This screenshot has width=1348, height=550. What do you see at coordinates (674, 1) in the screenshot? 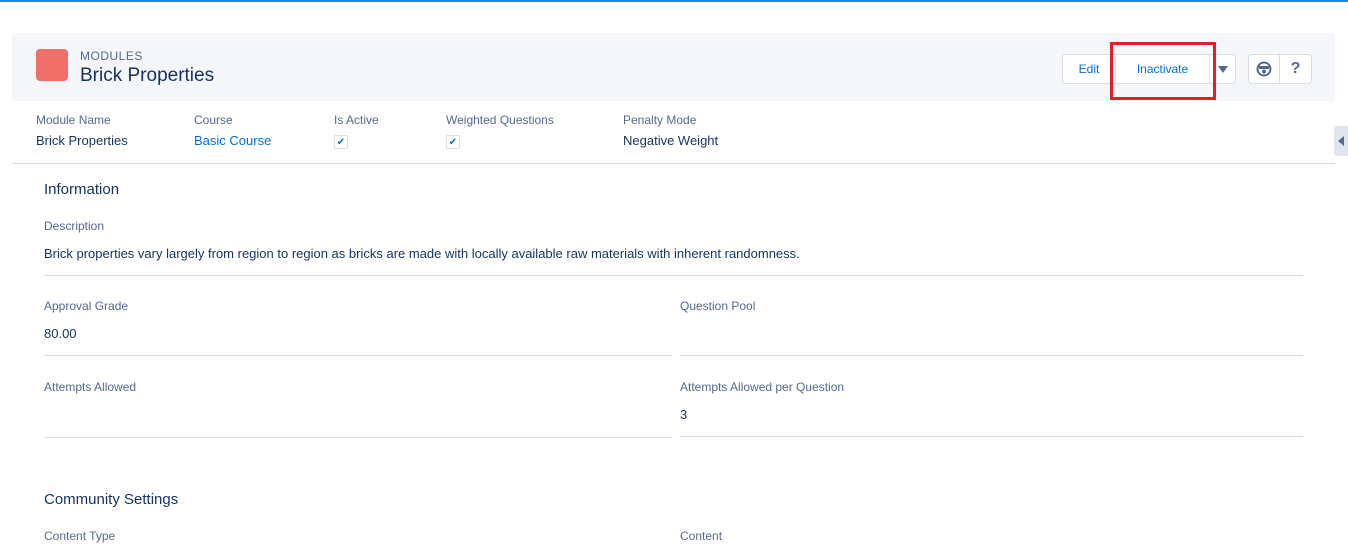
I see `top-accent-bar` at bounding box center [674, 1].